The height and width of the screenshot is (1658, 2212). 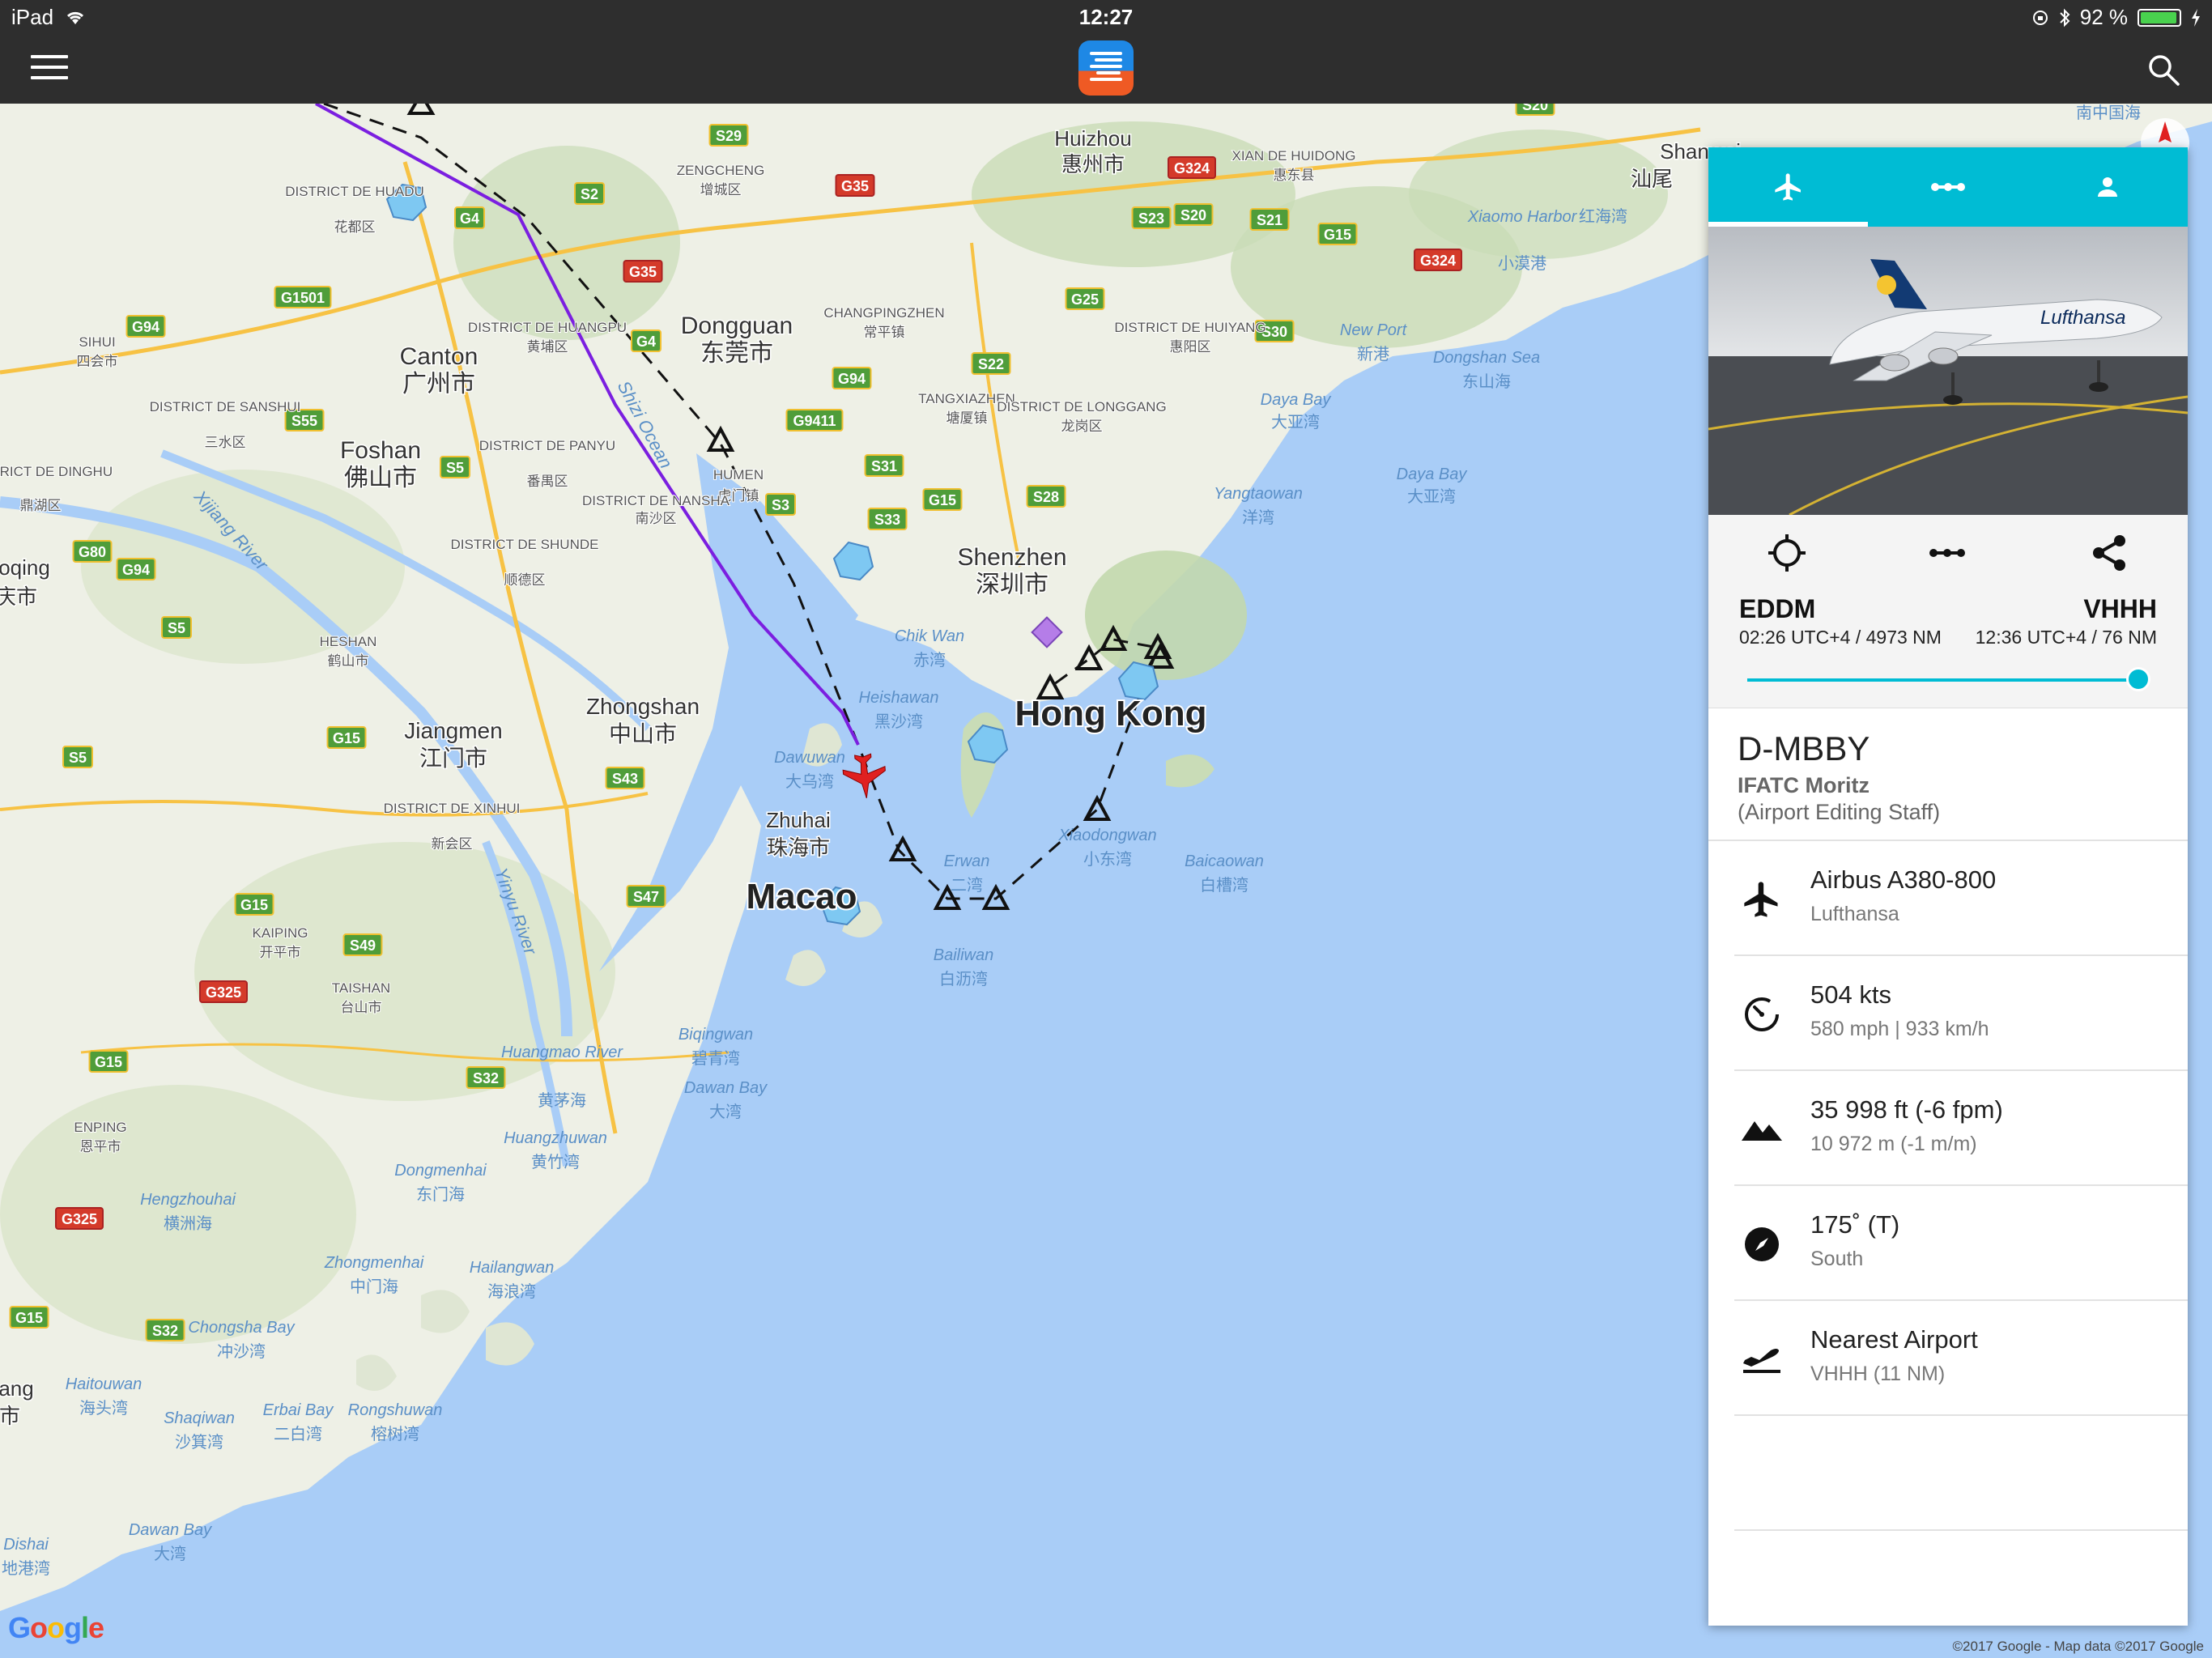 I want to click on road-shield: G4, so click(x=646, y=340).